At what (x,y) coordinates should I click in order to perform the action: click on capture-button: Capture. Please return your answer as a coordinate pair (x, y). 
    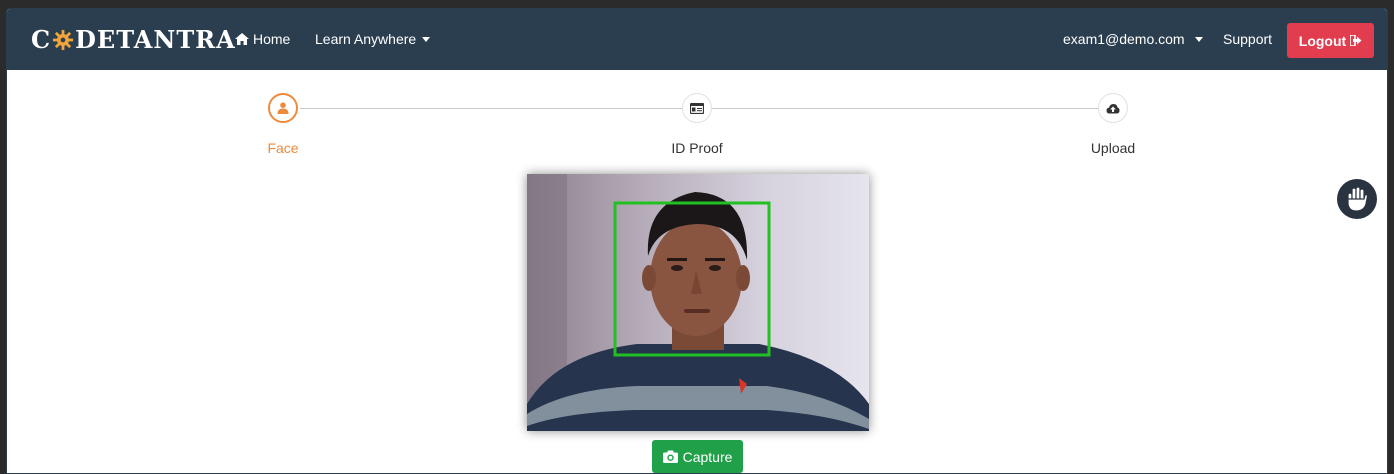
    Looking at the image, I should click on (697, 456).